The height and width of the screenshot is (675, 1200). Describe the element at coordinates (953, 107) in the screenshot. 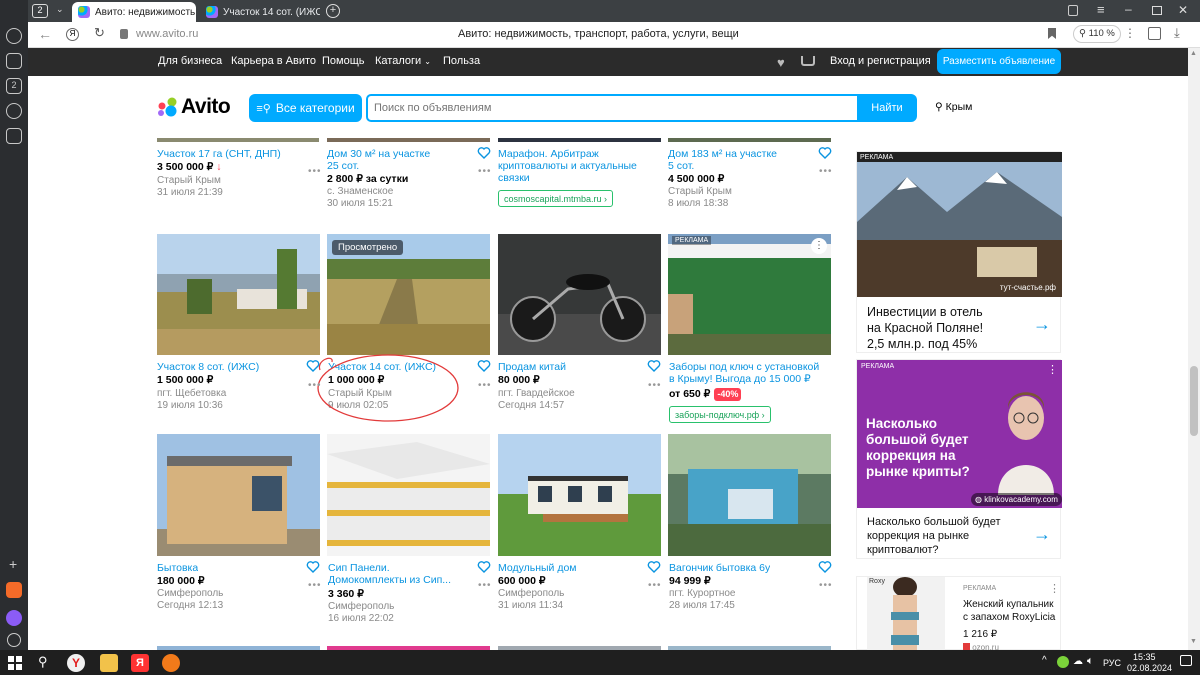

I see `location-selector: ⚲ Крым` at that location.